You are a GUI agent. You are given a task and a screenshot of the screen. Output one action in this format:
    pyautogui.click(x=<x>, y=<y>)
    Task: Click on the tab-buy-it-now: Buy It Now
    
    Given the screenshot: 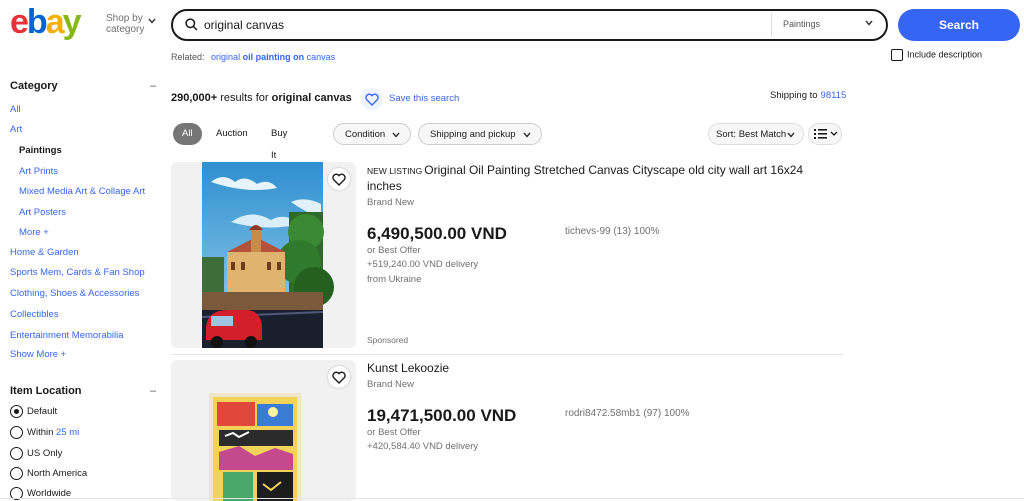 What is the action you would take?
    pyautogui.click(x=280, y=153)
    